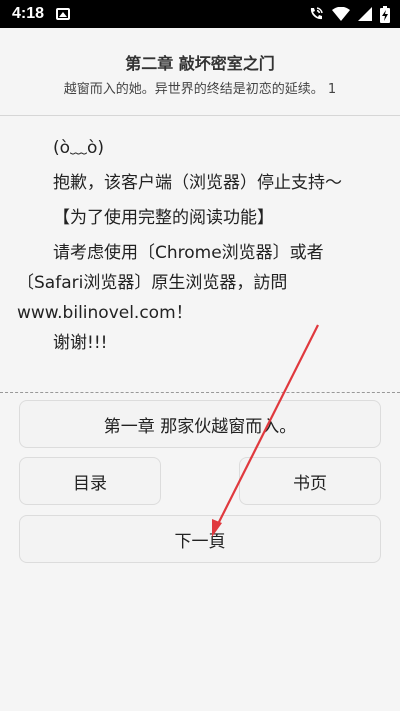 This screenshot has height=711, width=400. What do you see at coordinates (200, 89) in the screenshot?
I see `chapter-subtitle: 越窗而入的她。异世界的终结是初恋的延续。 1` at bounding box center [200, 89].